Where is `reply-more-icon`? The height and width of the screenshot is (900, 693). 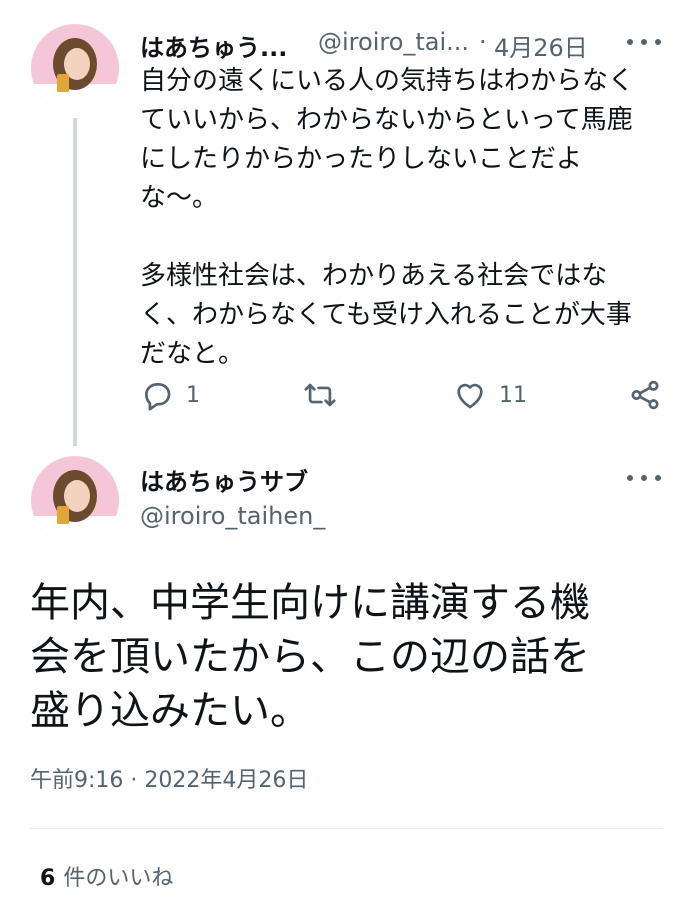 reply-more-icon is located at coordinates (644, 42).